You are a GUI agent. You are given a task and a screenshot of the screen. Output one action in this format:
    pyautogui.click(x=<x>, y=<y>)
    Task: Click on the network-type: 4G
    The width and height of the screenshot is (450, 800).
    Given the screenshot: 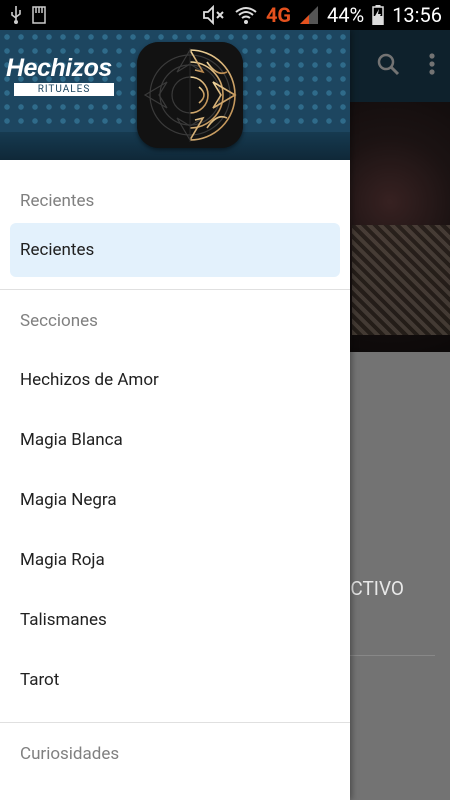 What is the action you would take?
    pyautogui.click(x=278, y=15)
    